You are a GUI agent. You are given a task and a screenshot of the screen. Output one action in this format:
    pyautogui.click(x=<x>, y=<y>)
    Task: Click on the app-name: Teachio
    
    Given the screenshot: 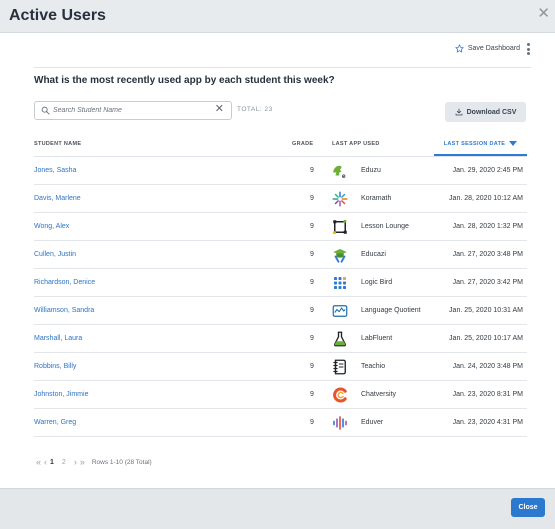 What is the action you would take?
    pyautogui.click(x=373, y=366)
    